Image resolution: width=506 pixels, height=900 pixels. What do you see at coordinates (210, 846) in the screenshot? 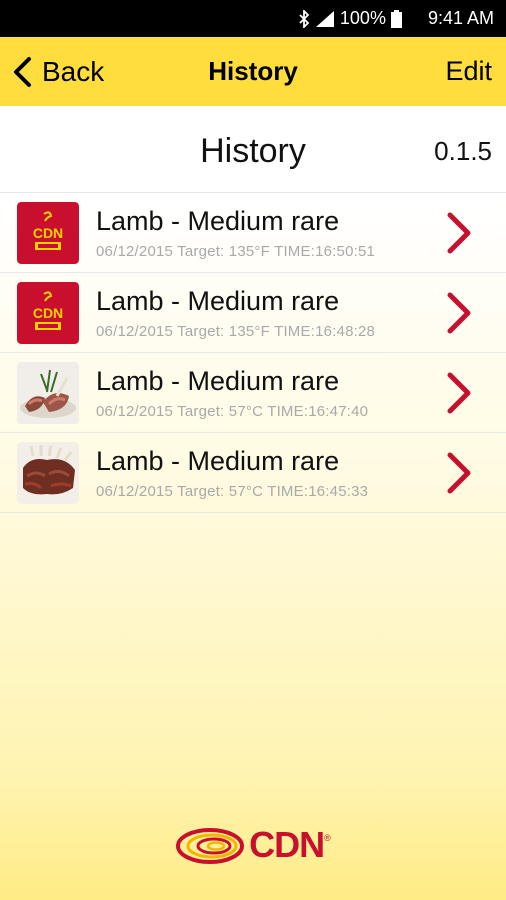
I see `cdn-swirl-icon` at bounding box center [210, 846].